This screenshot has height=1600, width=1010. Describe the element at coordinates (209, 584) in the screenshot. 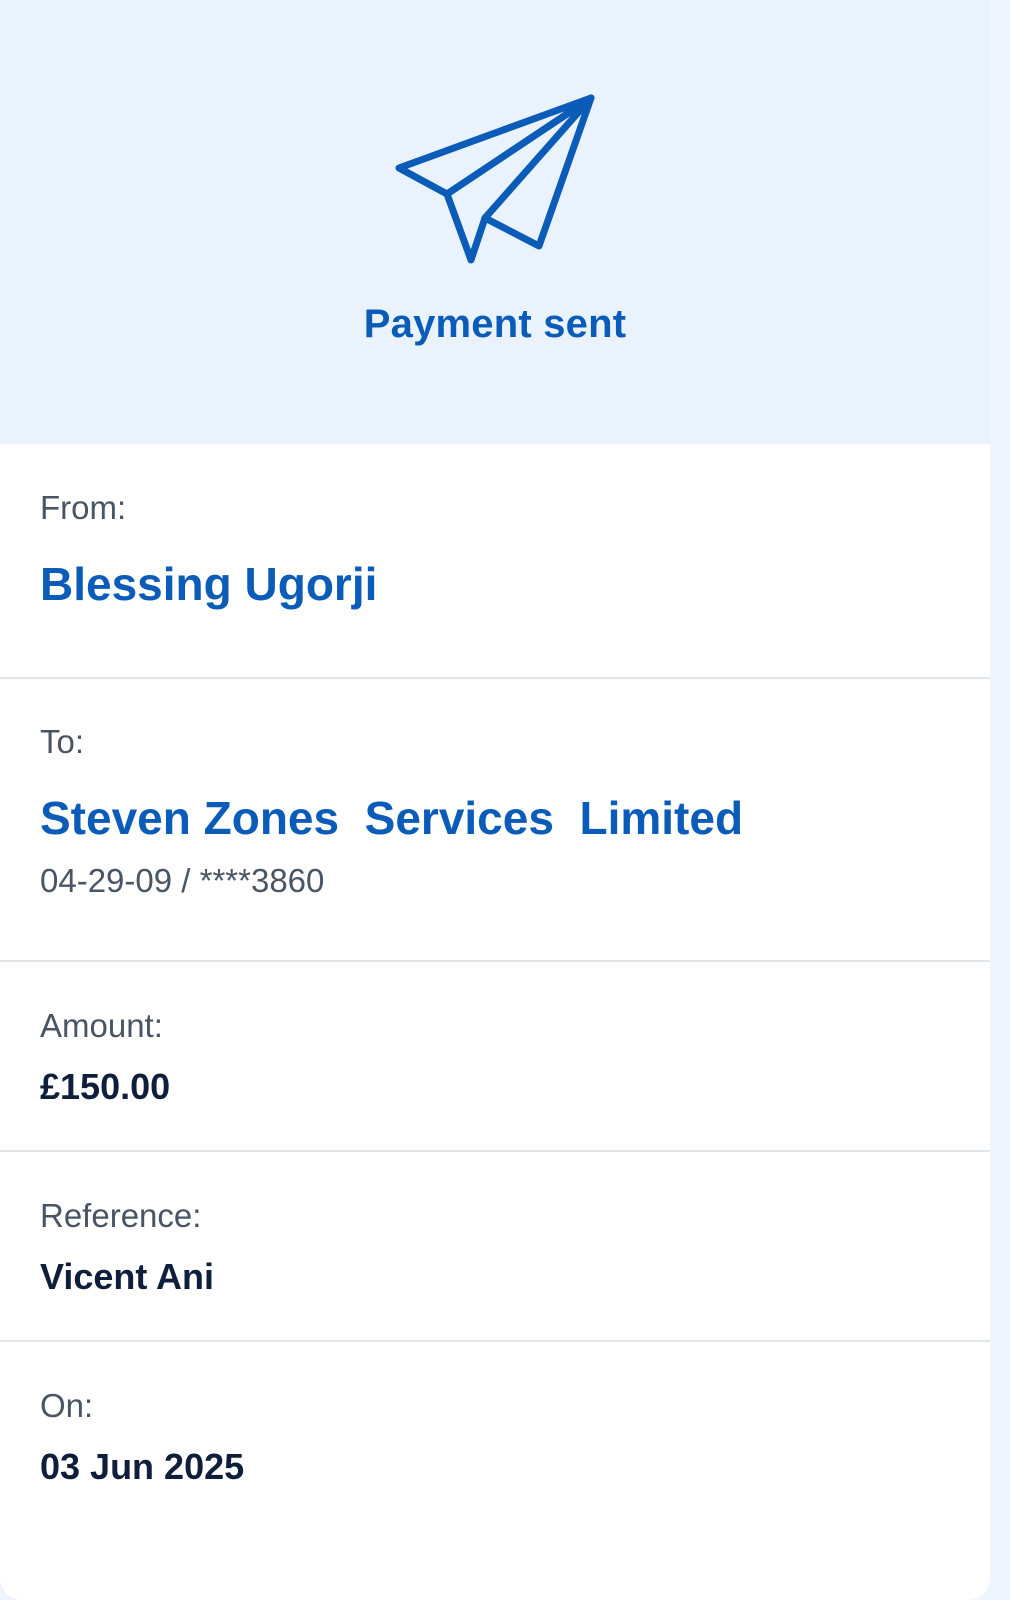

I see `from-name: Blessing Ugorji` at that location.